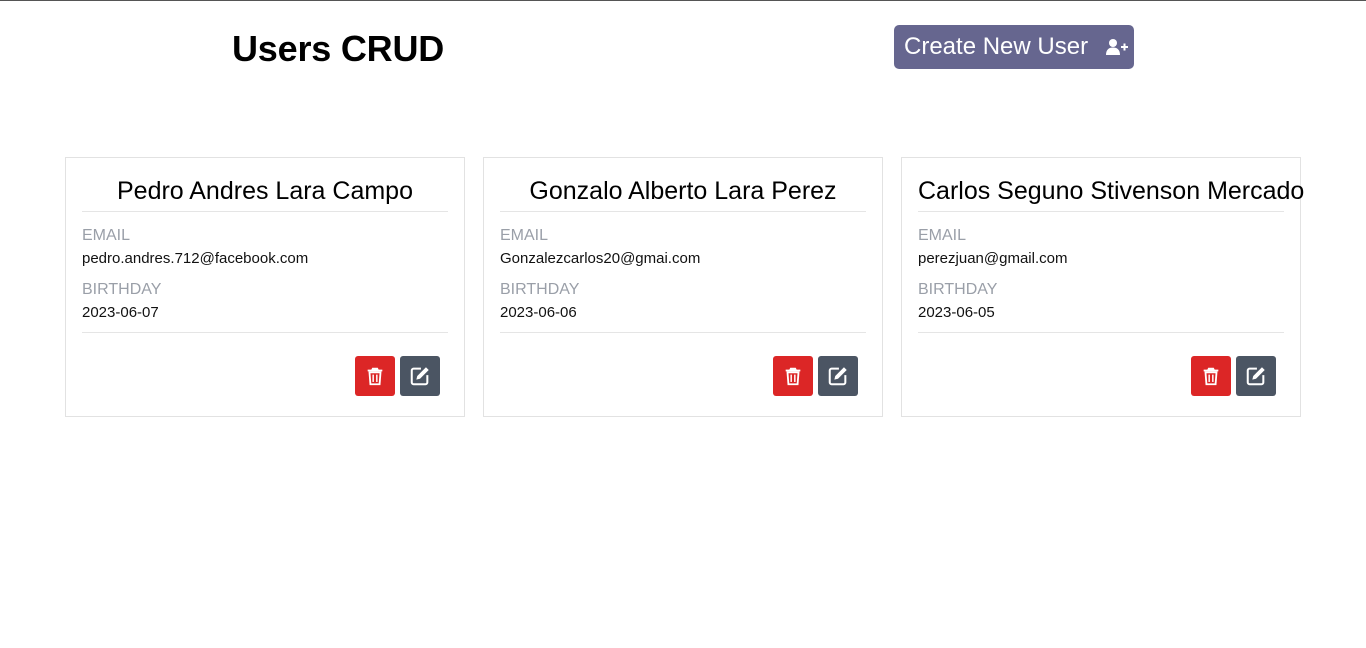 The width and height of the screenshot is (1366, 648). Describe the element at coordinates (195, 258) in the screenshot. I see `email-value: pedro.andres.712@facebook.com` at that location.